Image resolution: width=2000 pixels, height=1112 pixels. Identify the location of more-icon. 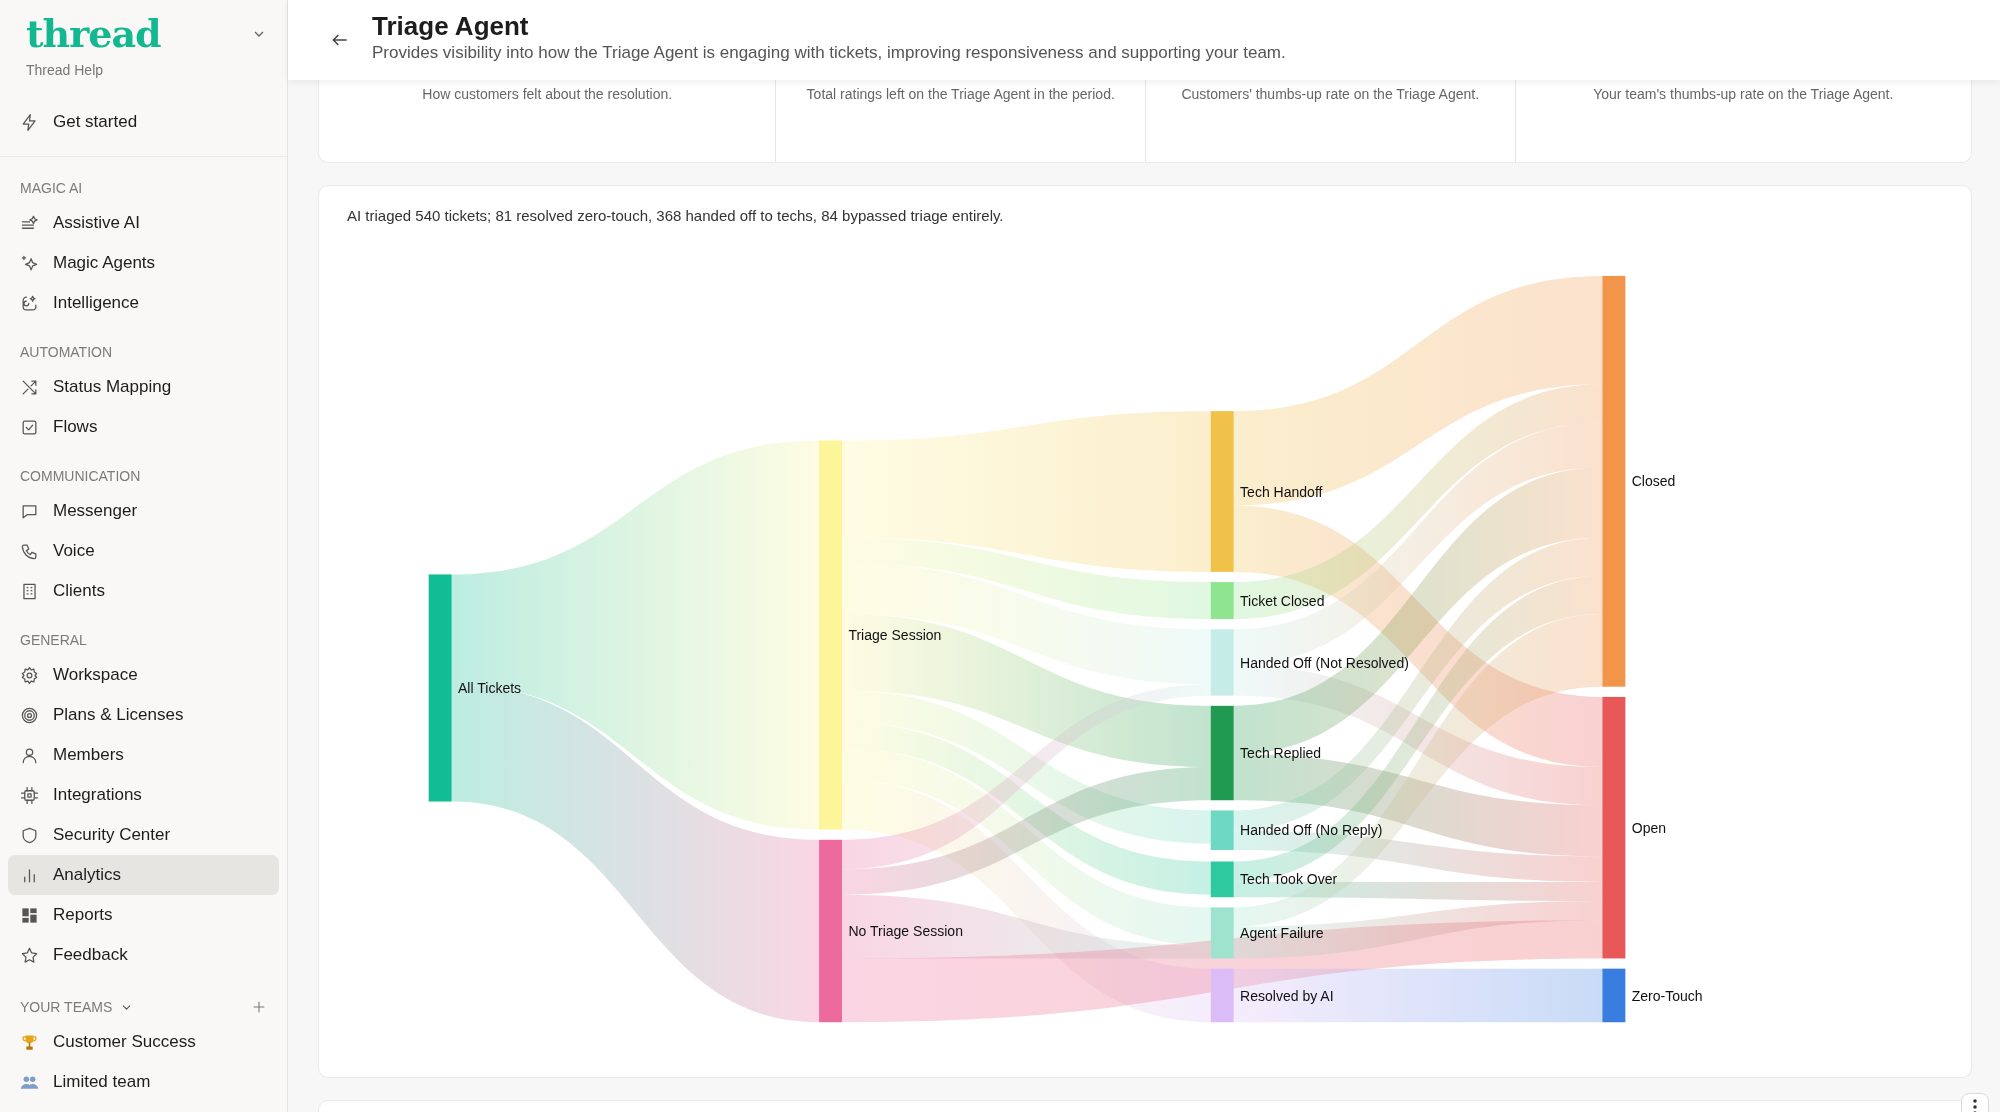
(1975, 1105).